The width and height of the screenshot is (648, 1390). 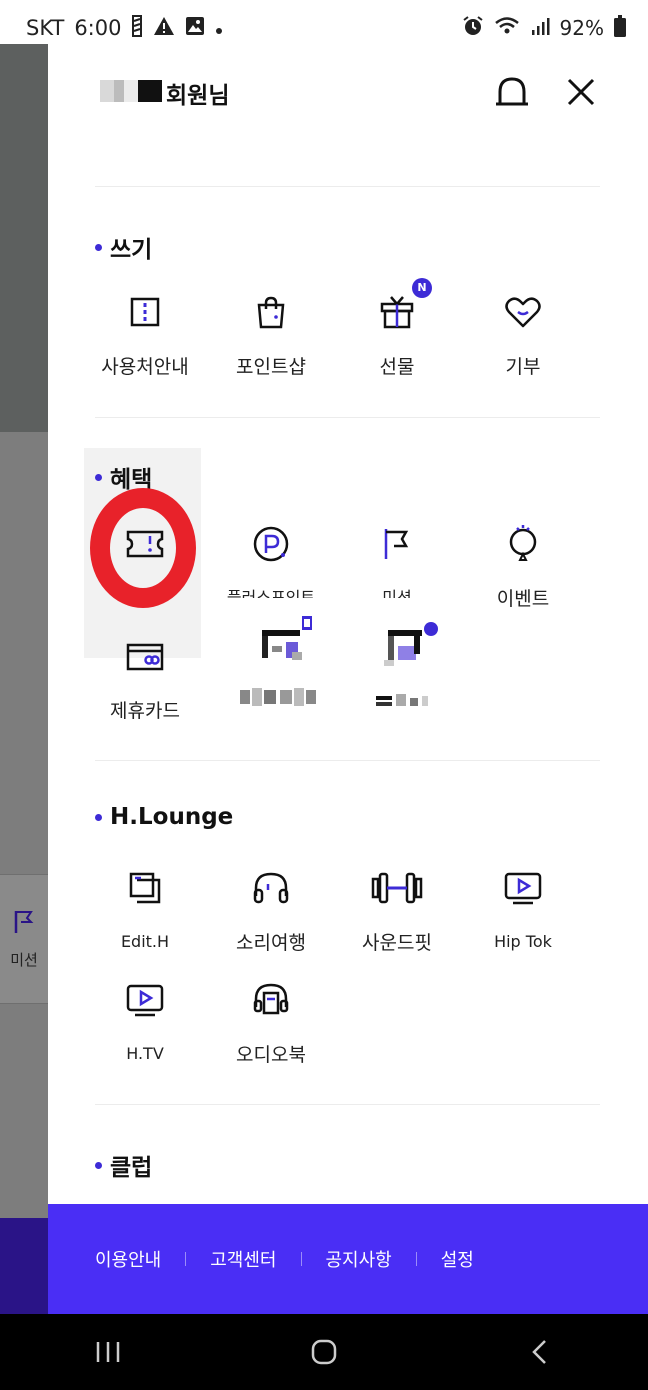 What do you see at coordinates (145, 888) in the screenshot?
I see `edit-icon` at bounding box center [145, 888].